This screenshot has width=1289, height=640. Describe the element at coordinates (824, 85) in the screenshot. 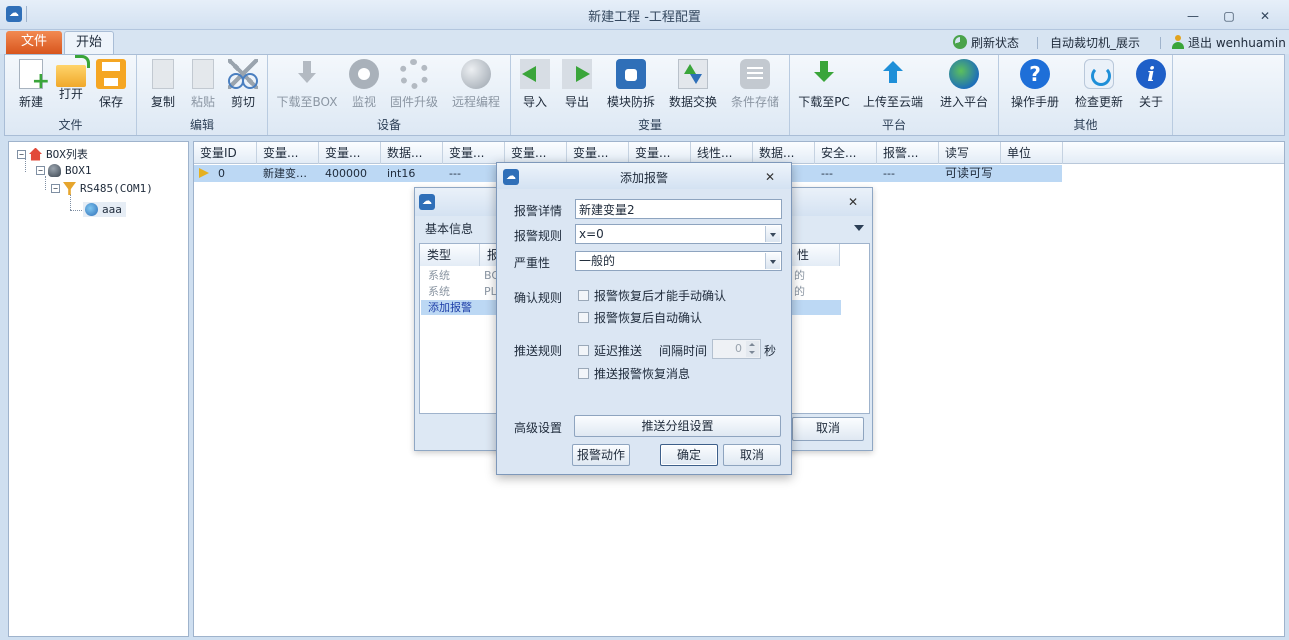

I see `download-to-pc-button: 下载至PC` at that location.